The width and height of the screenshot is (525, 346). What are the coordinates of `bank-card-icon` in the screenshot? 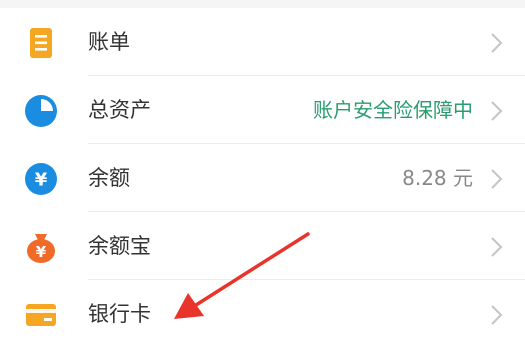 It's located at (41, 315).